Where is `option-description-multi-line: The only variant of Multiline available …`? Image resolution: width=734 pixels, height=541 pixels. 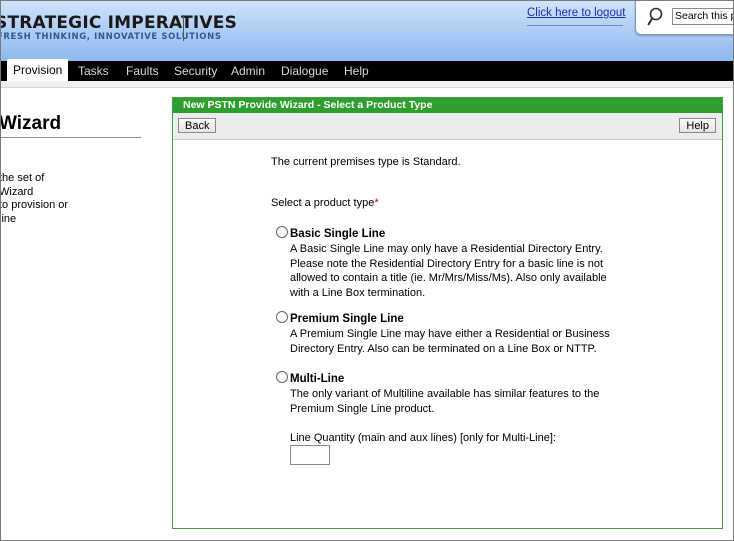
option-description-multi-line: The only variant of Multiline available … is located at coordinates (460, 401).